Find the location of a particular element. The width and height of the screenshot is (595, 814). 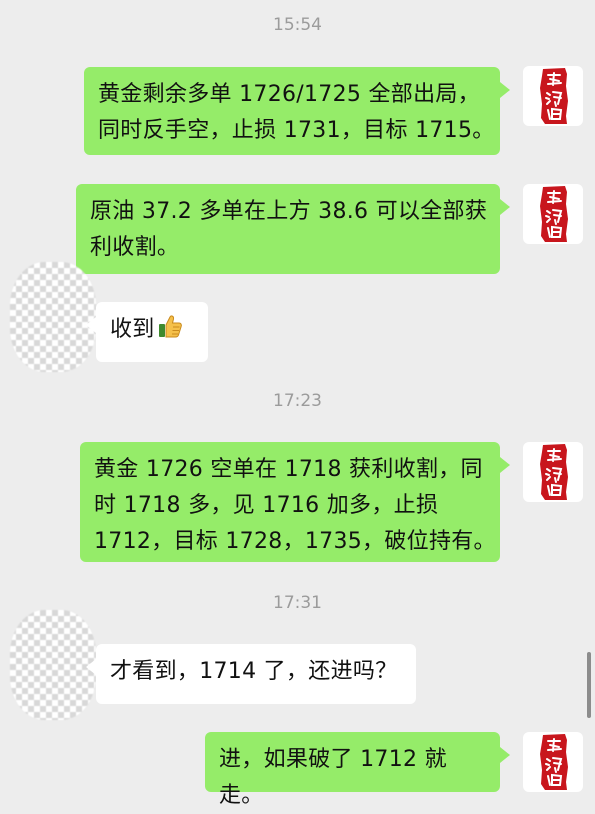

message-line: 黄金 1726 空单在 1718 获利收割，同 is located at coordinates (288, 469).